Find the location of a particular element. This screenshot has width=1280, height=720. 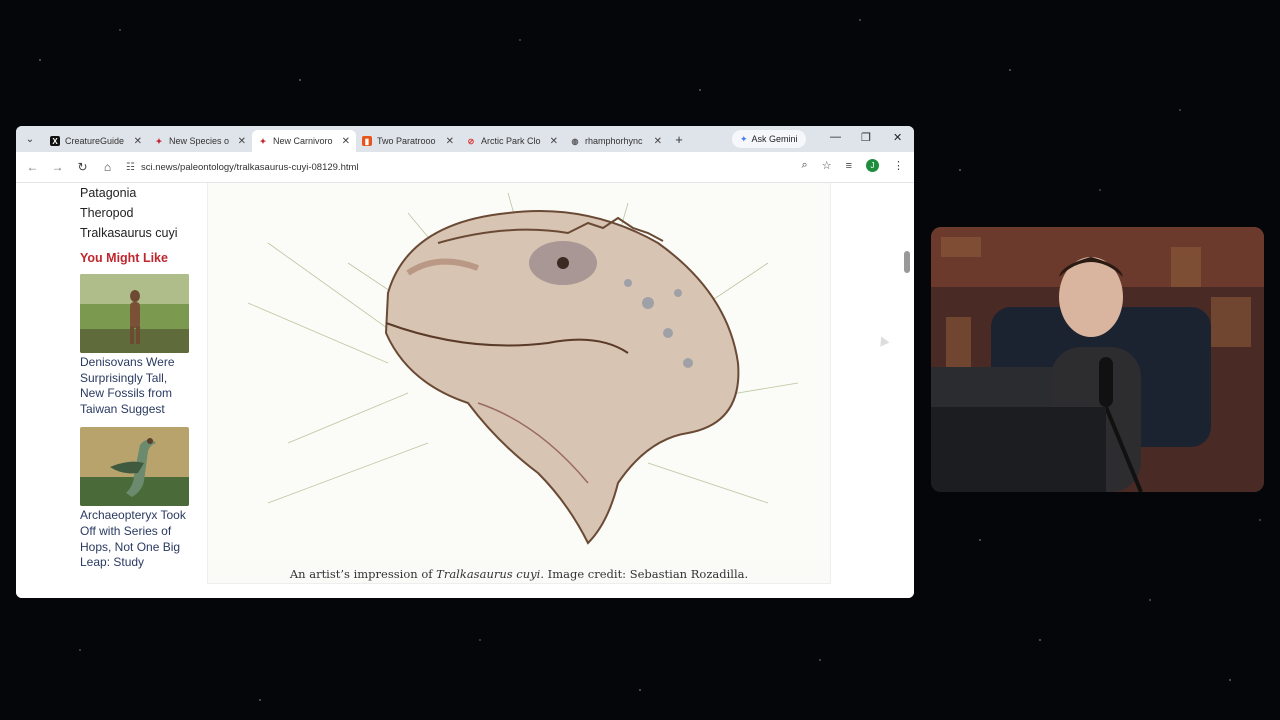

back-arrow-icon: ← is located at coordinates (32, 167).